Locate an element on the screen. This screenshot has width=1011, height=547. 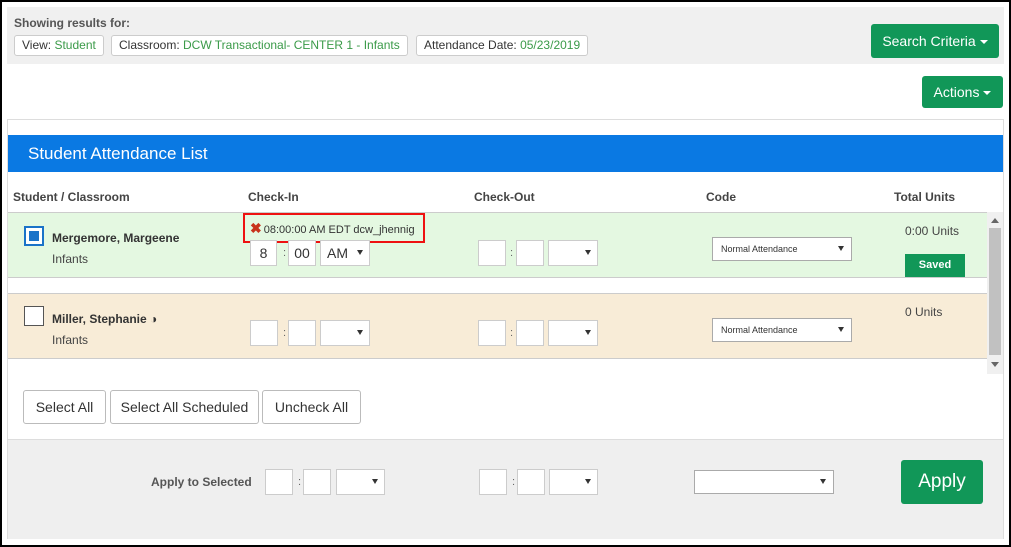
half-circle-icon: ◑ is located at coordinates (154, 319).